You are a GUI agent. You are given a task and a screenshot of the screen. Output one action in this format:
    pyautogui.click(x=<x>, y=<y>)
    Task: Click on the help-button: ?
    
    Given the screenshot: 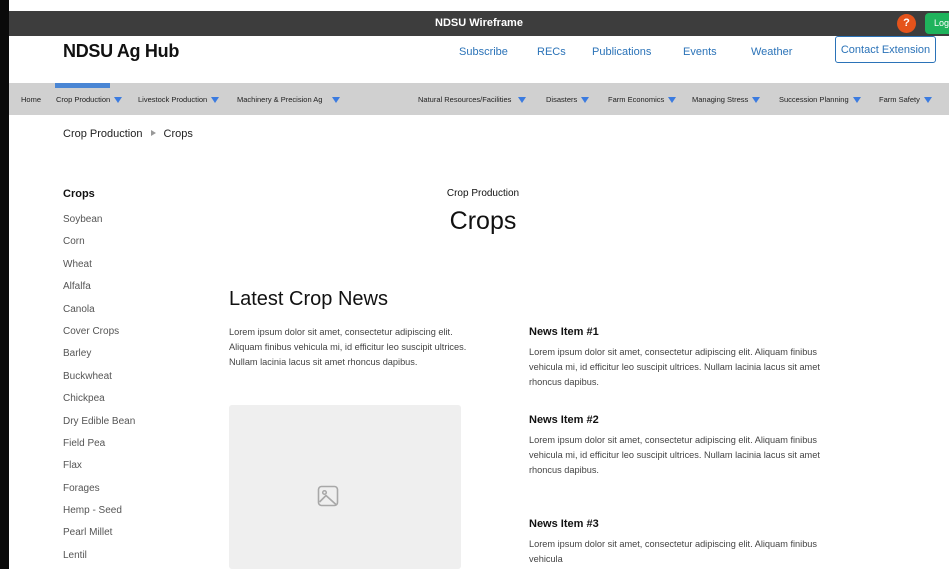 What is the action you would take?
    pyautogui.click(x=906, y=23)
    